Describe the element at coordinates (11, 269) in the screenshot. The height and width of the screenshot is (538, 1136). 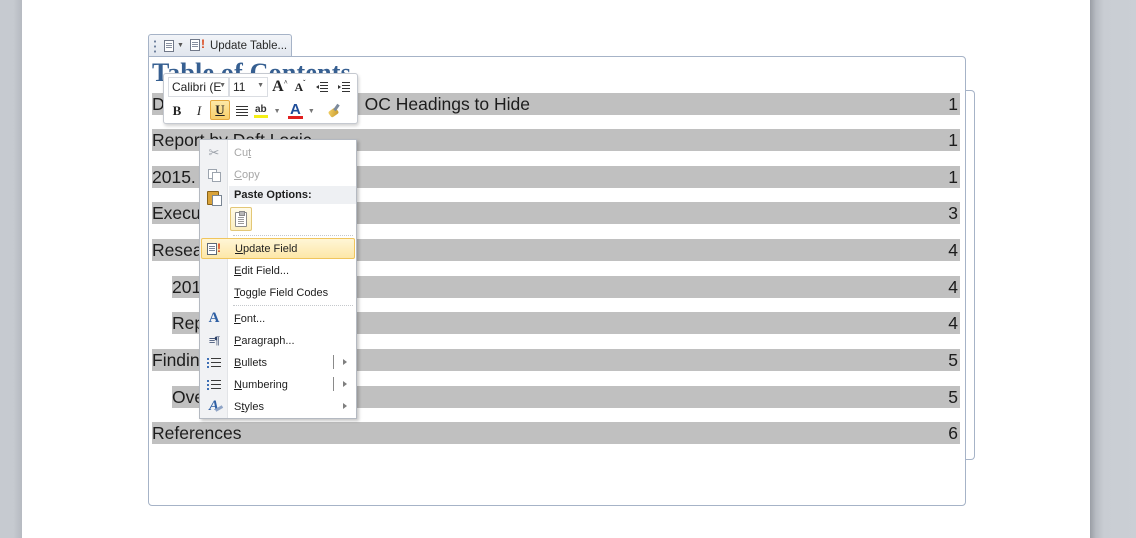
I see `workspace-background-left` at that location.